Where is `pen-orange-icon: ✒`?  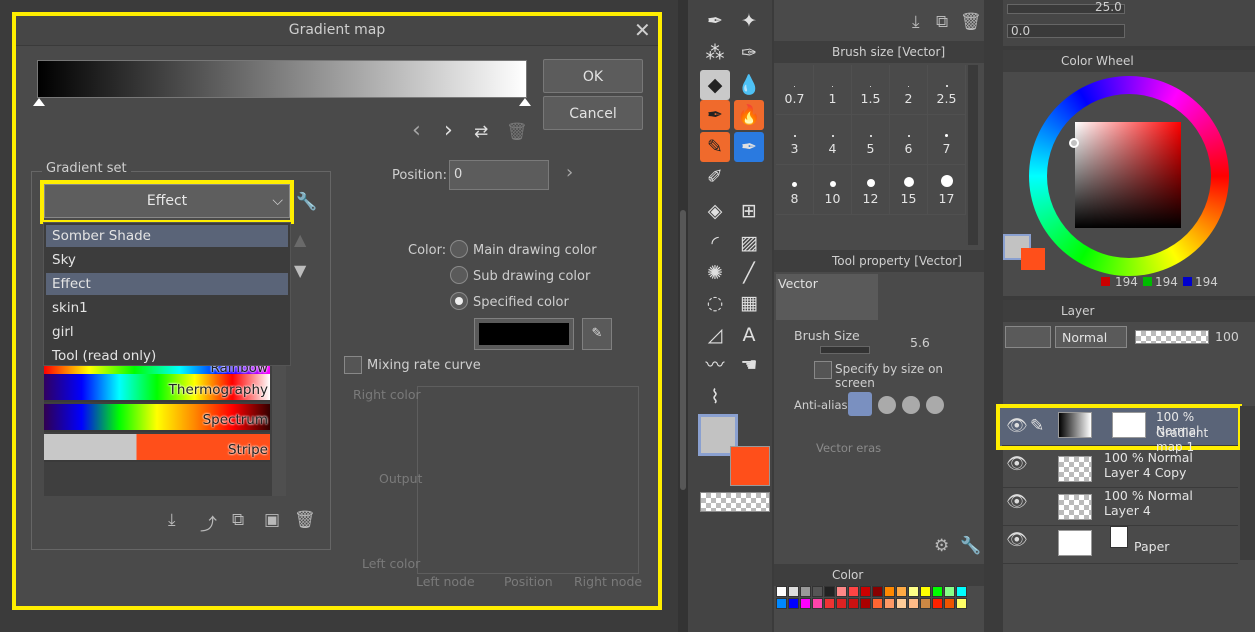
pen-orange-icon: ✒ is located at coordinates (715, 115).